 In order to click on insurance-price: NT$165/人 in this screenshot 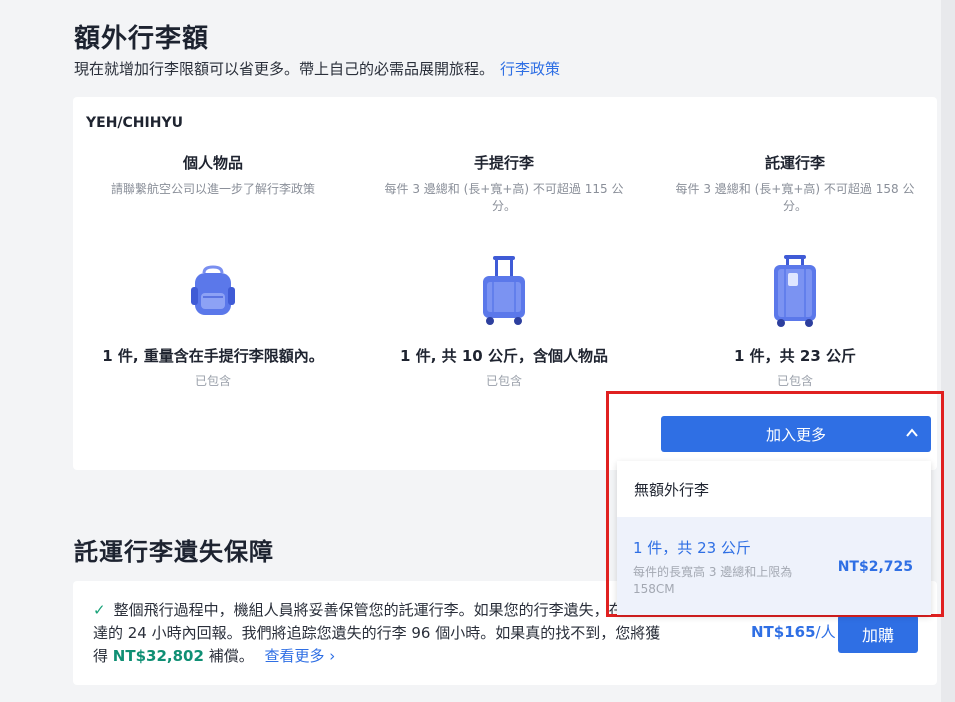, I will do `click(793, 631)`.